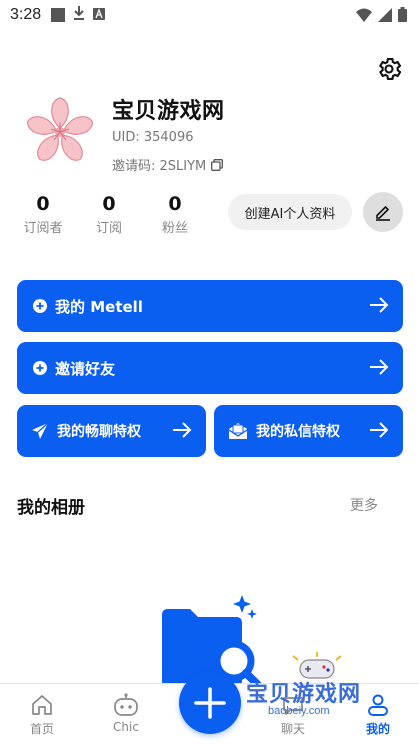 The image size is (419, 744). I want to click on card-label: 邀请好友, so click(85, 368).